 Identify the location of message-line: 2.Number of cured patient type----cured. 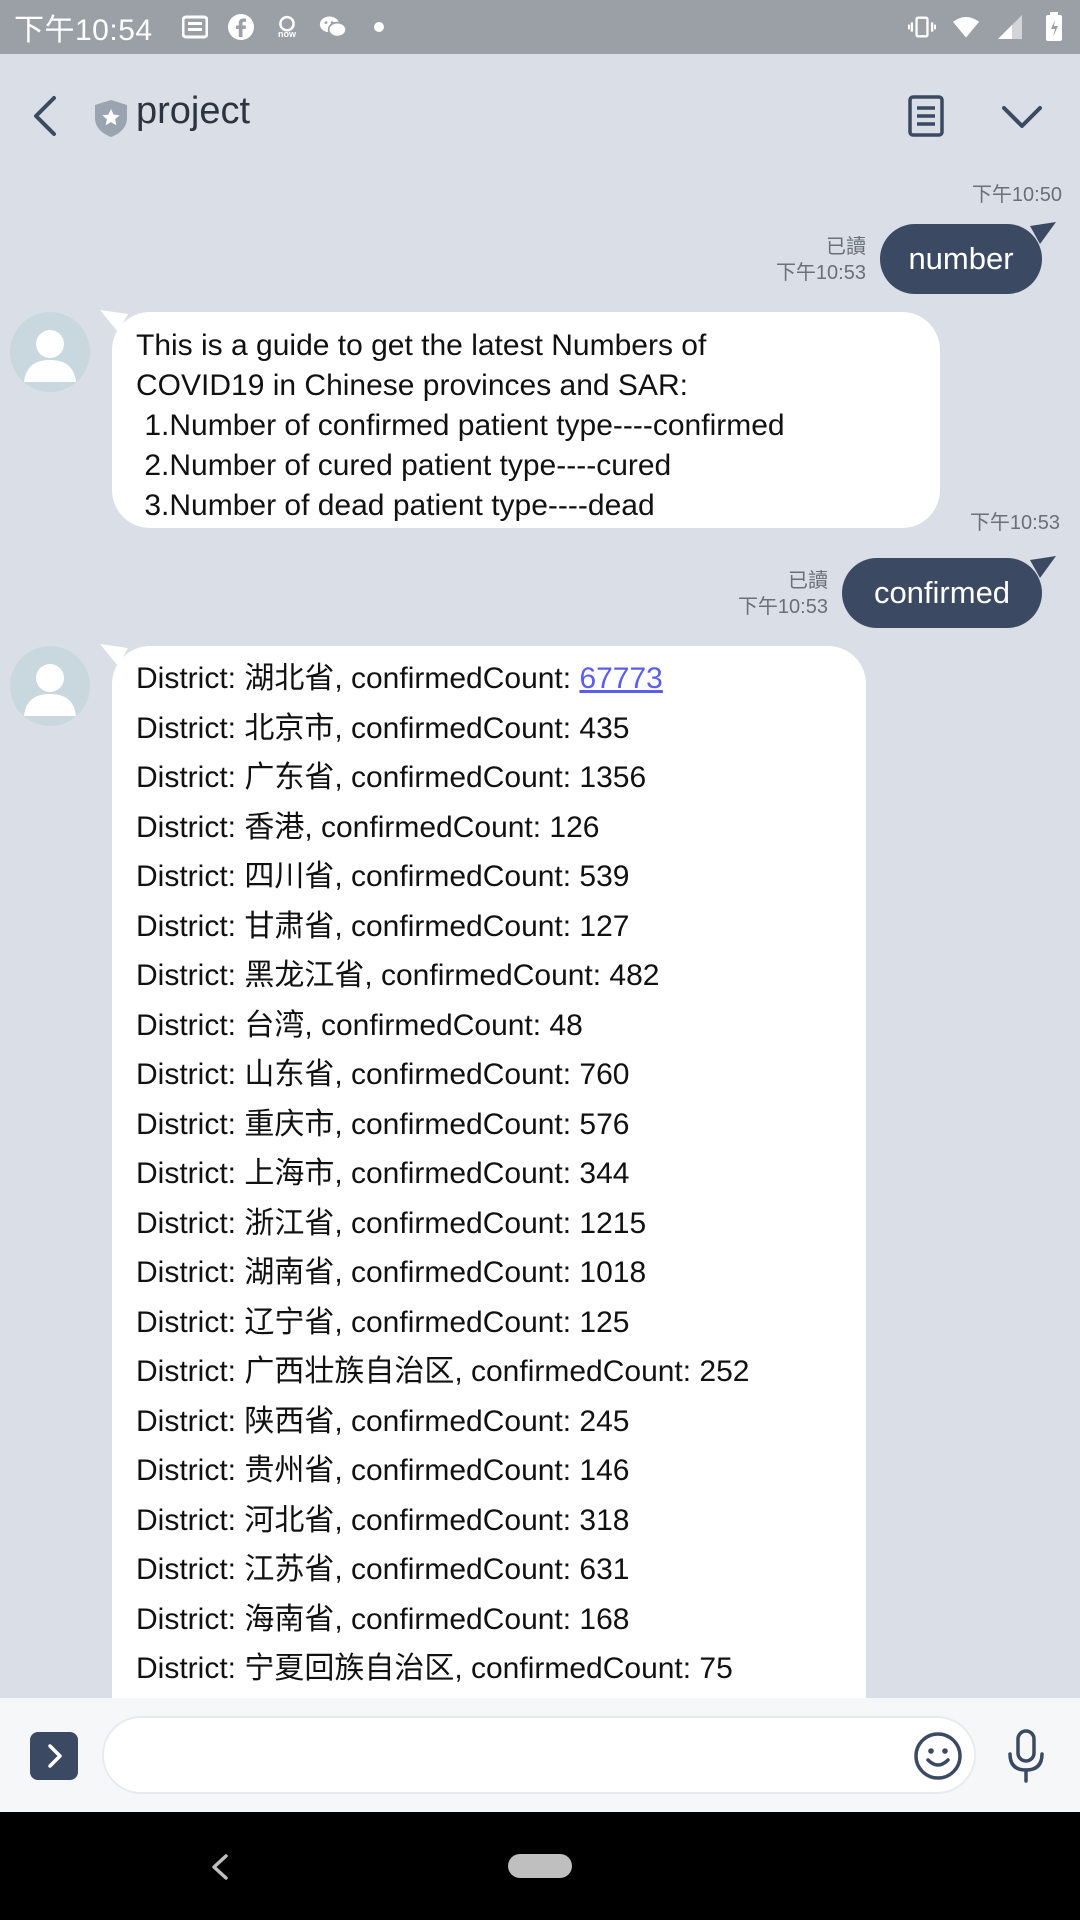
(404, 465).